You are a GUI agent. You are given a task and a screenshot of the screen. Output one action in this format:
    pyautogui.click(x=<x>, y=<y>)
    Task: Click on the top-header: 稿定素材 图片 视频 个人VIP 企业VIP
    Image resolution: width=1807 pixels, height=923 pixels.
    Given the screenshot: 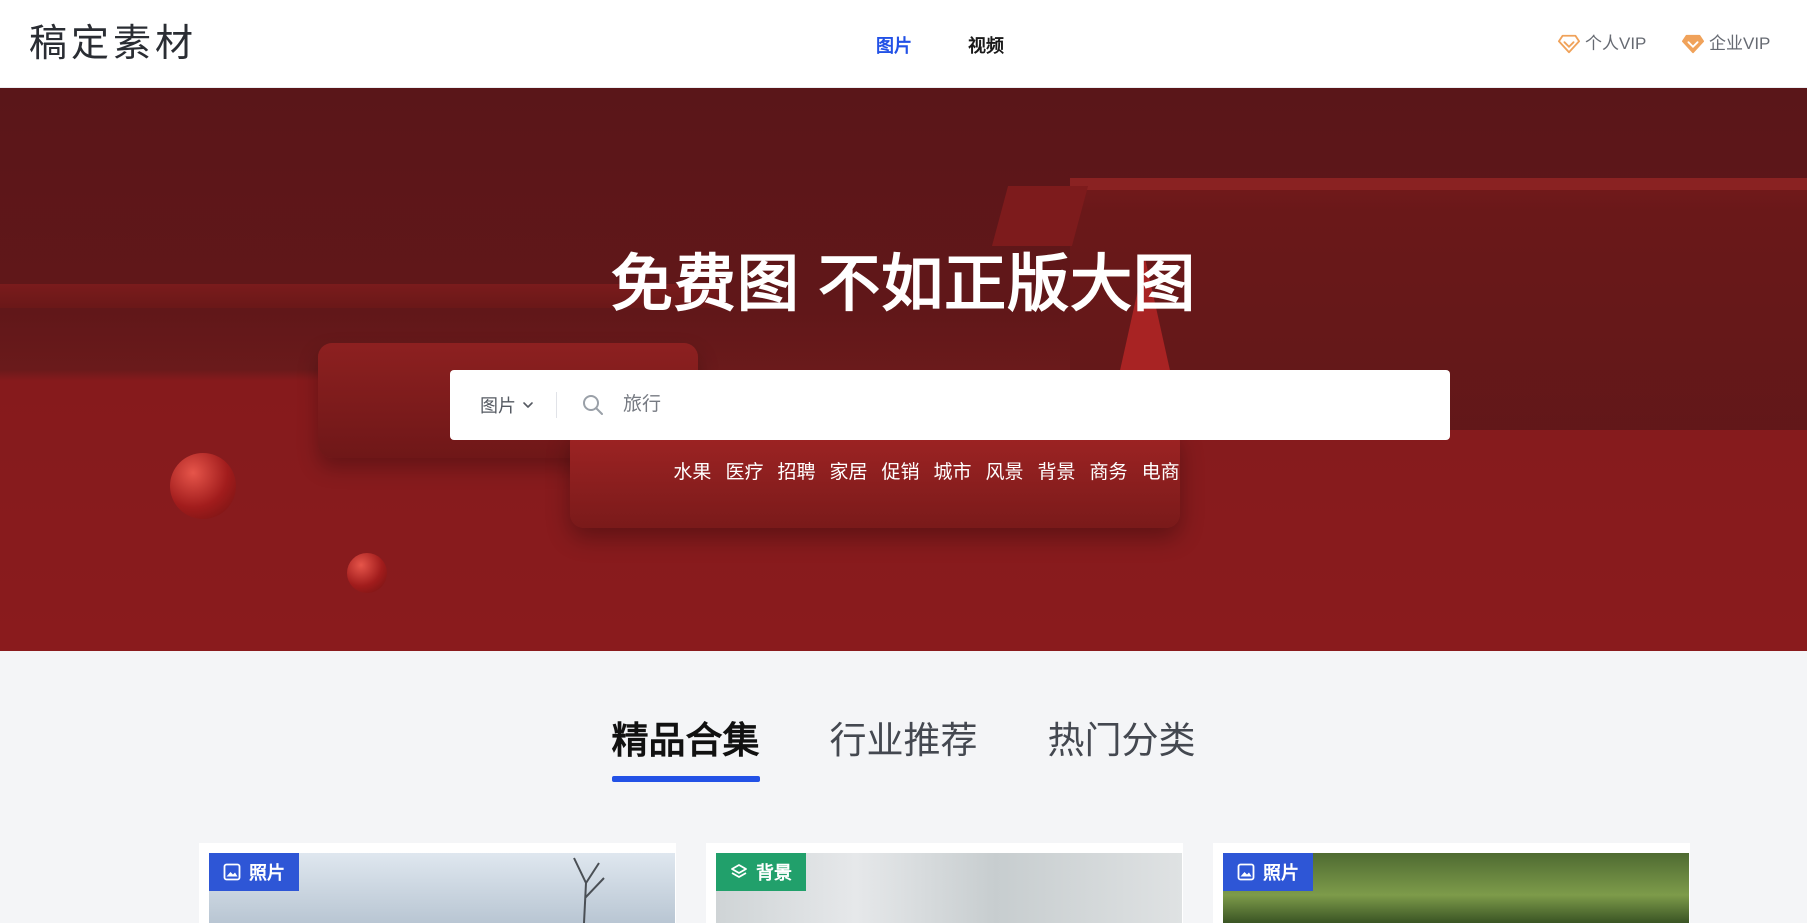 What is the action you would take?
    pyautogui.click(x=903, y=44)
    